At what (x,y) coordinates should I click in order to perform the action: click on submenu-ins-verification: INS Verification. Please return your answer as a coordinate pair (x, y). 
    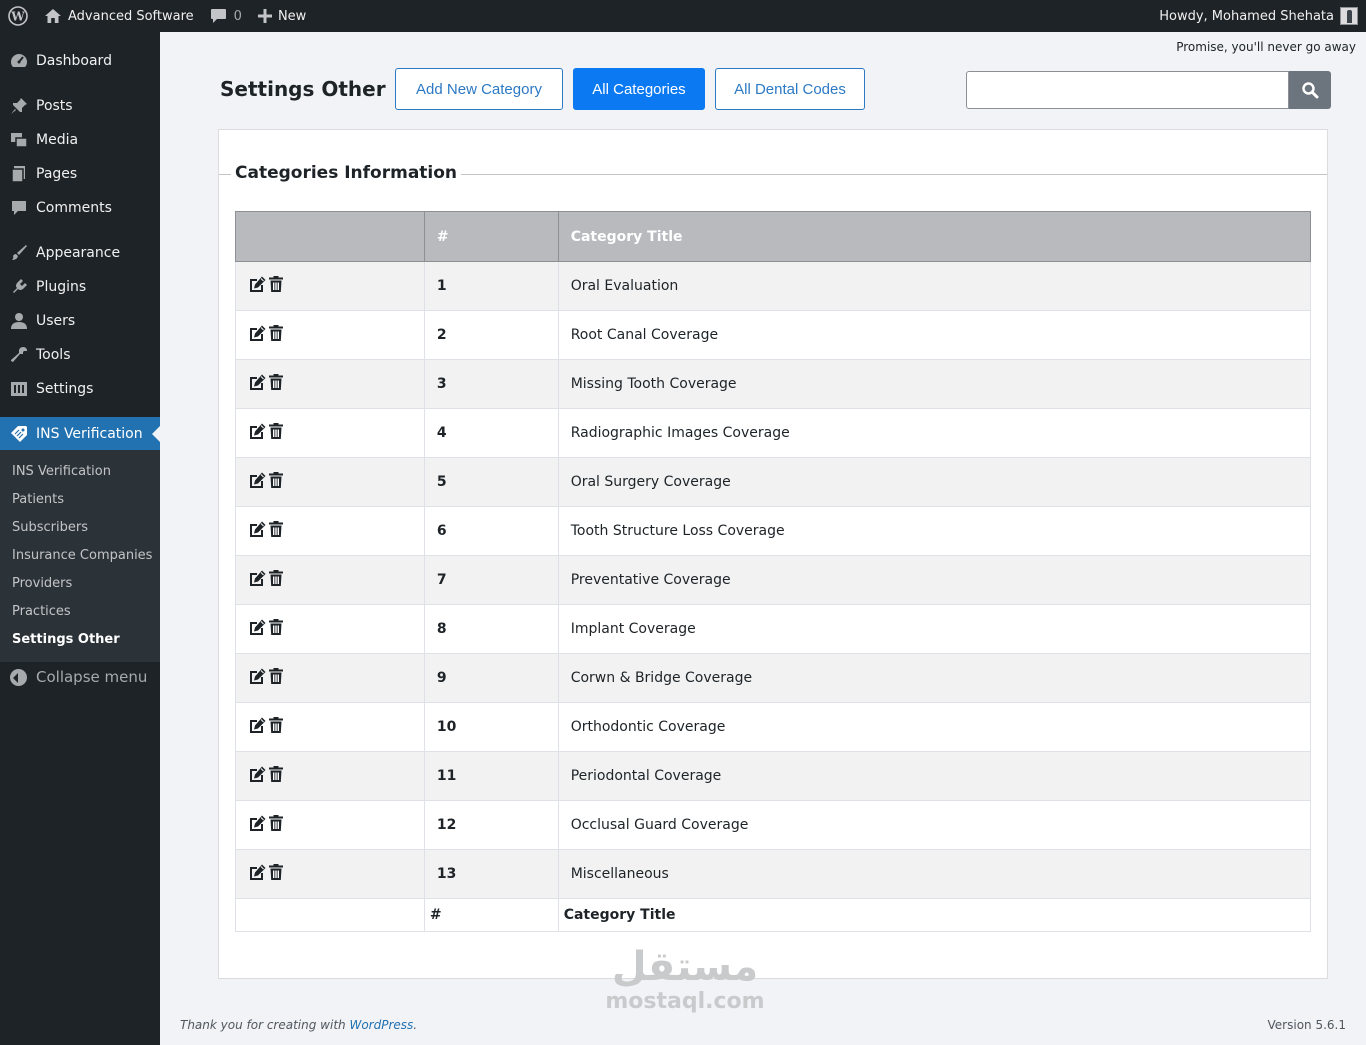
    Looking at the image, I should click on (61, 472).